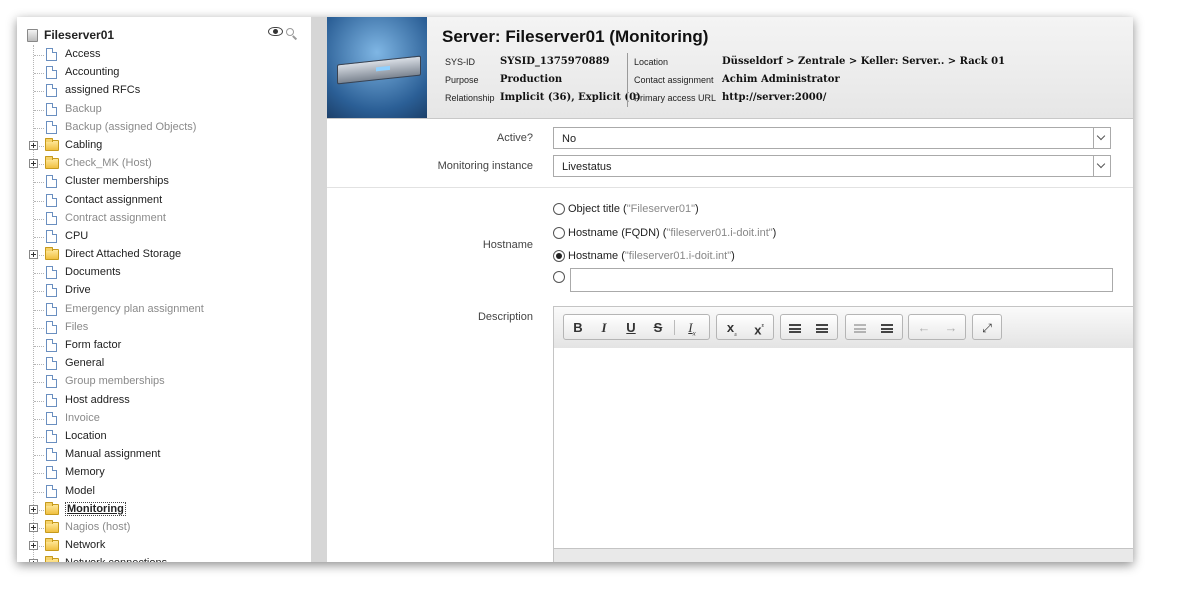 This screenshot has height=610, width=1181. What do you see at coordinates (841, 280) in the screenshot?
I see `custom-hostname-input` at bounding box center [841, 280].